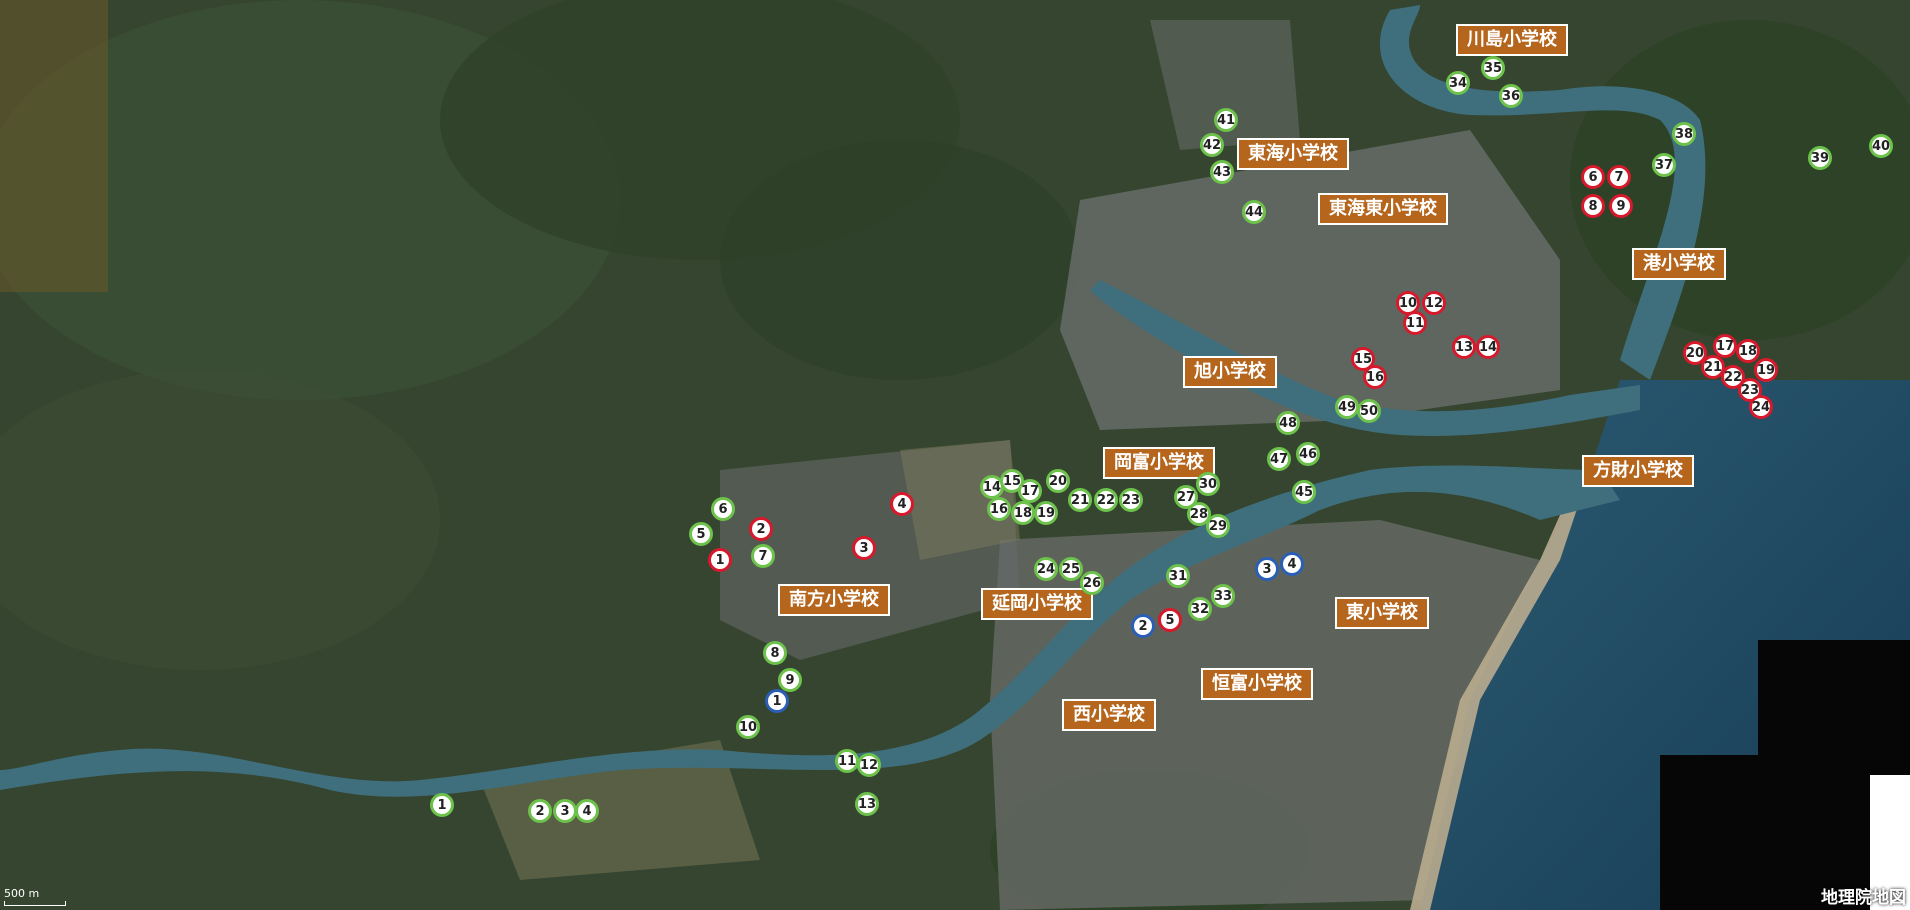  What do you see at coordinates (540, 811) in the screenshot?
I see `marker-green-2: 2` at bounding box center [540, 811].